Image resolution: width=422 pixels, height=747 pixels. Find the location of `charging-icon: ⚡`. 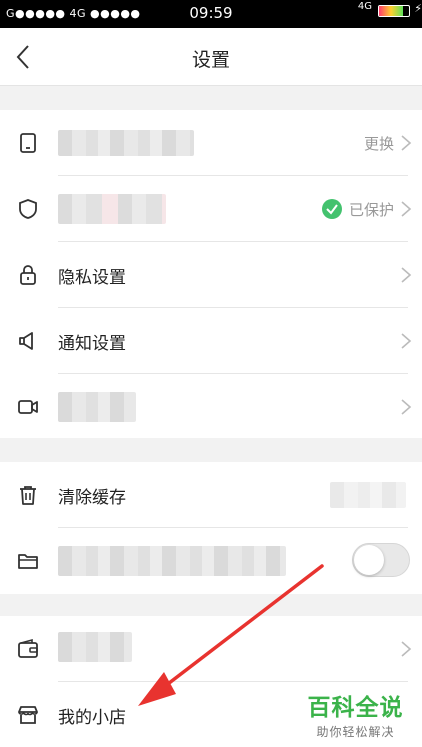

charging-icon: ⚡ is located at coordinates (418, 8).